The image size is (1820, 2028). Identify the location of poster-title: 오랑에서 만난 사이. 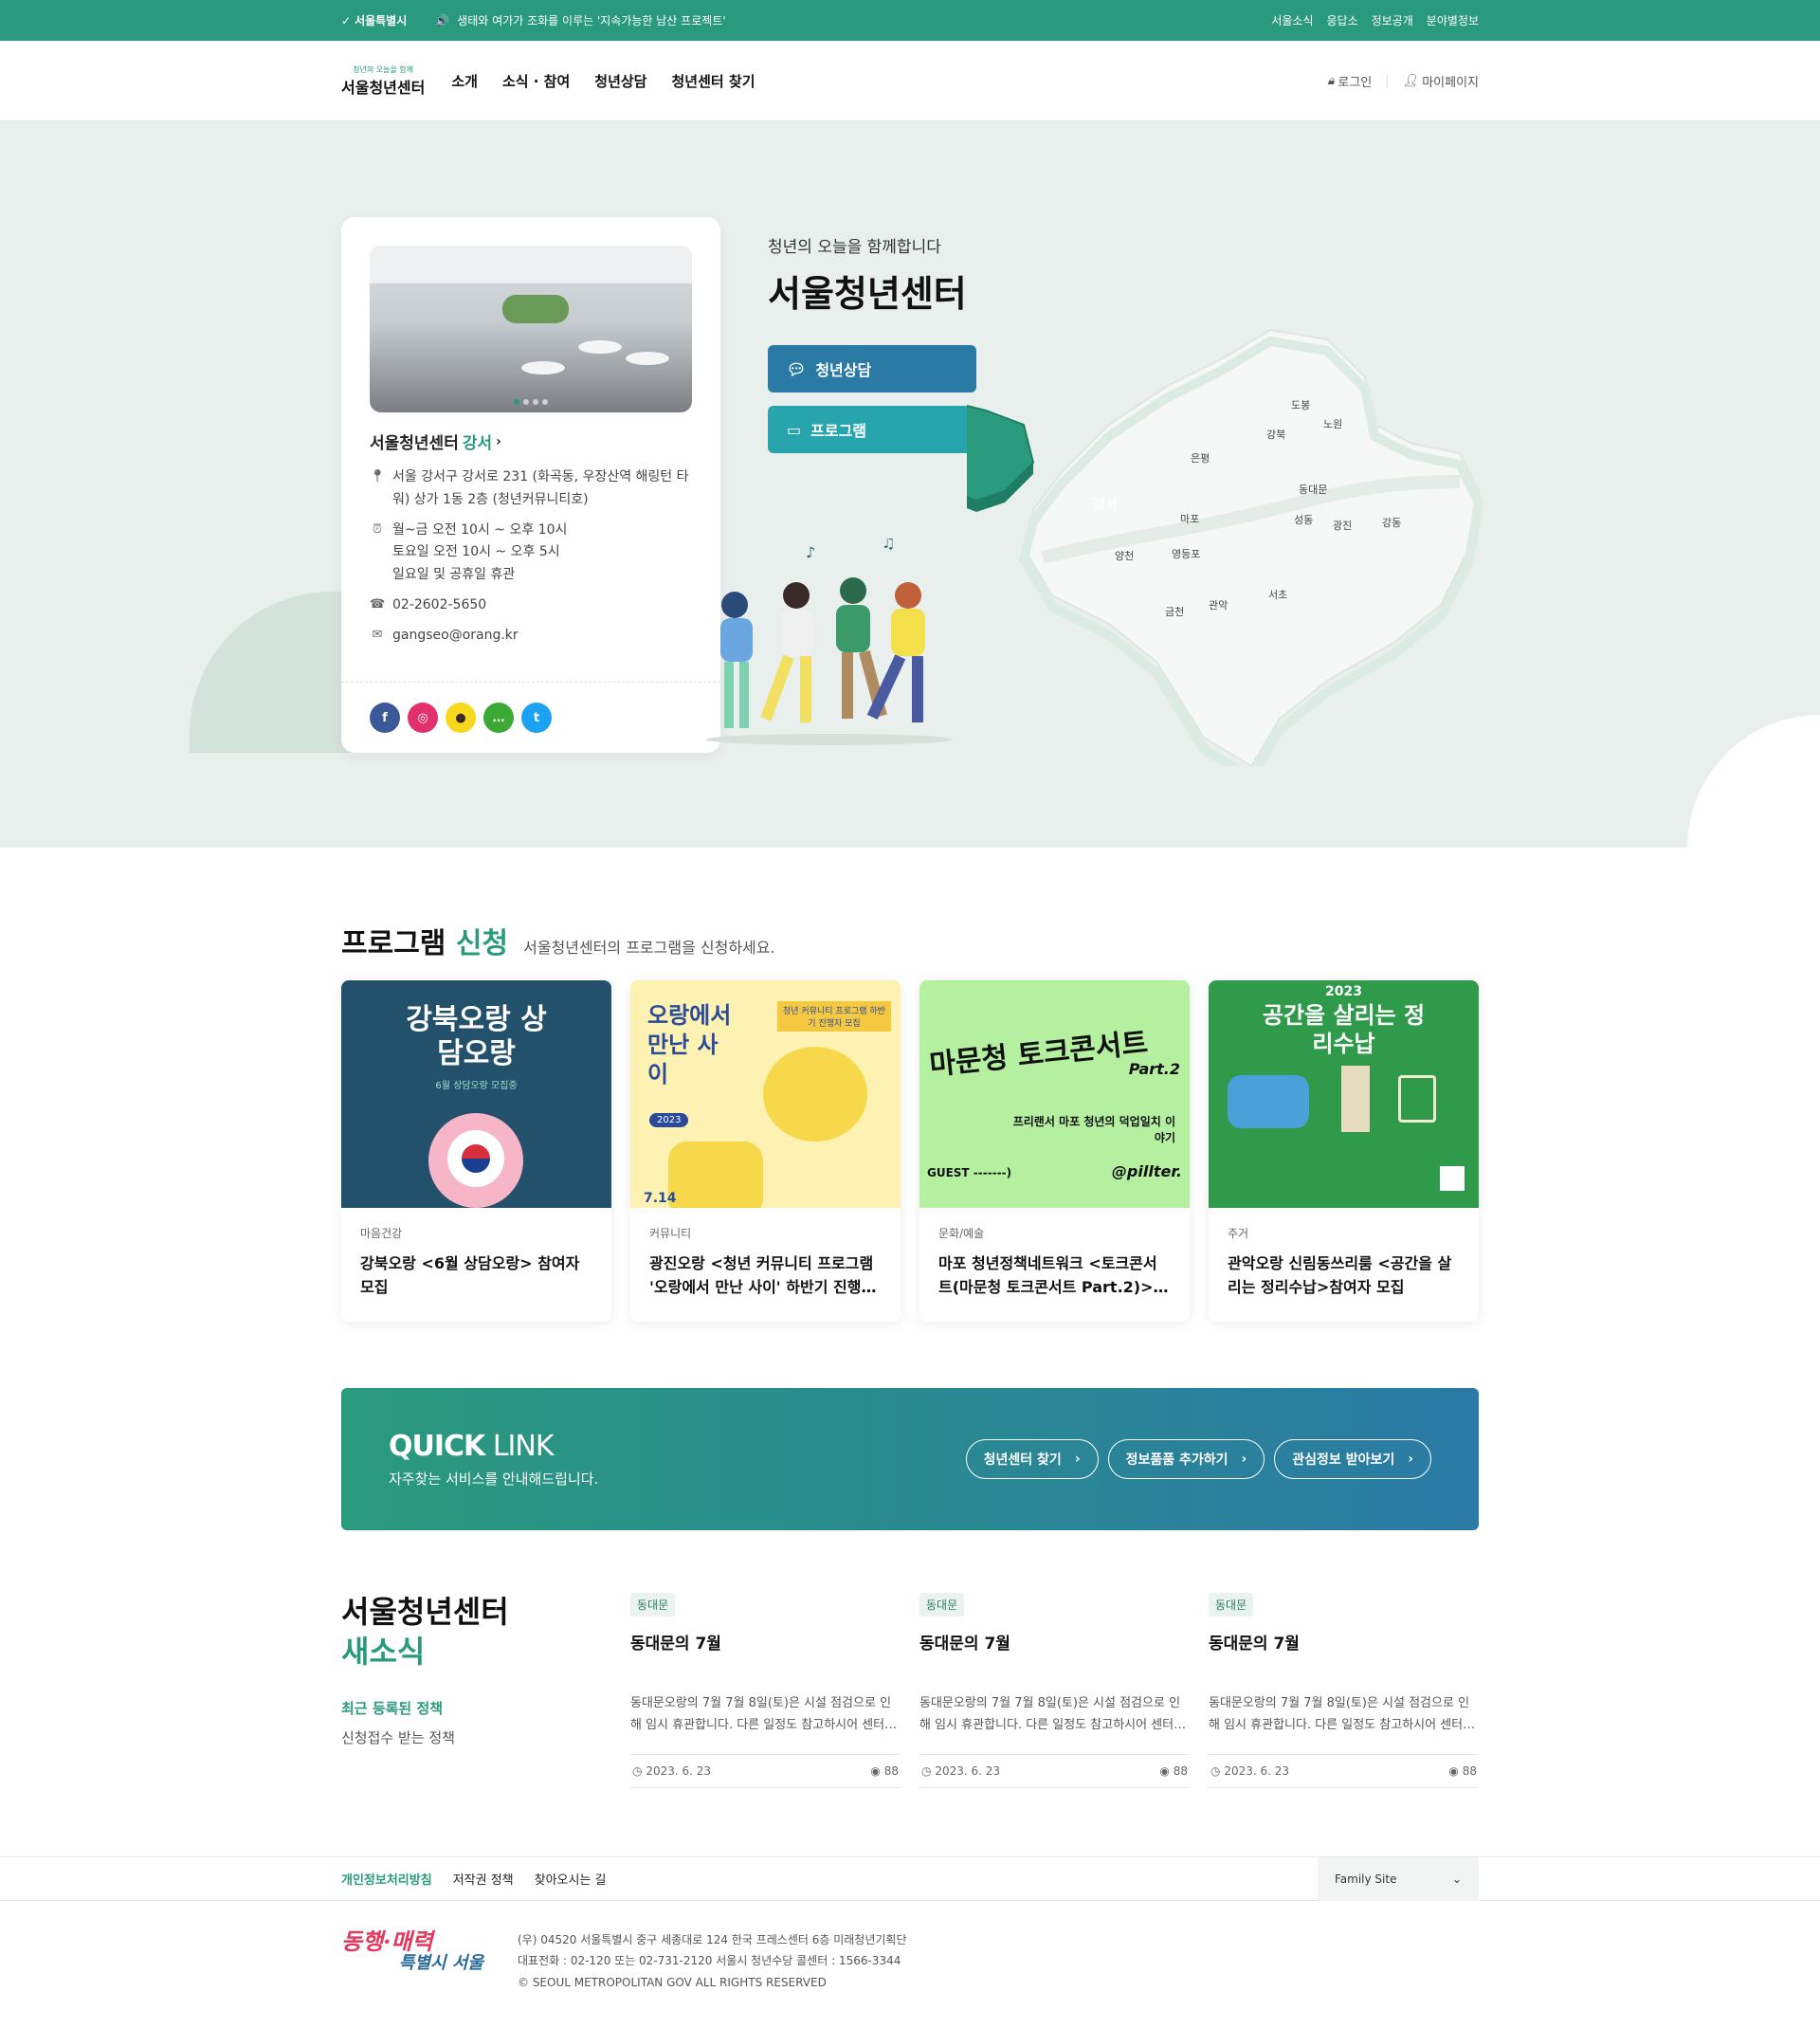
(689, 1045).